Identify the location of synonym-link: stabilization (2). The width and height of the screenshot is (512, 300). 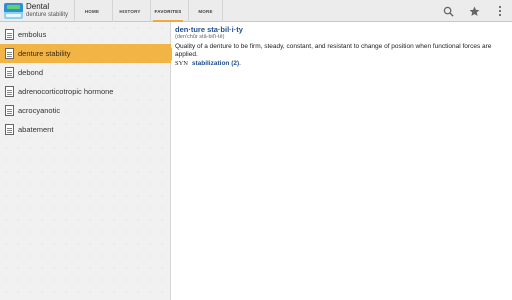
(215, 63).